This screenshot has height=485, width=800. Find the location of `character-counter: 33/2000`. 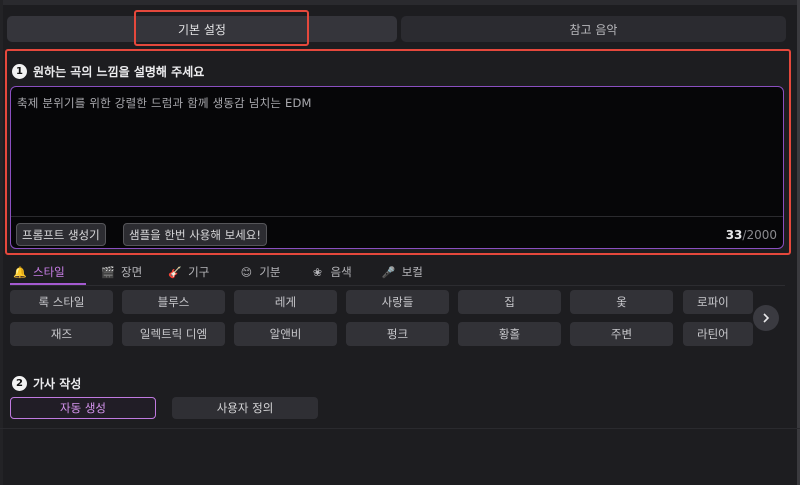

character-counter: 33/2000 is located at coordinates (751, 235).